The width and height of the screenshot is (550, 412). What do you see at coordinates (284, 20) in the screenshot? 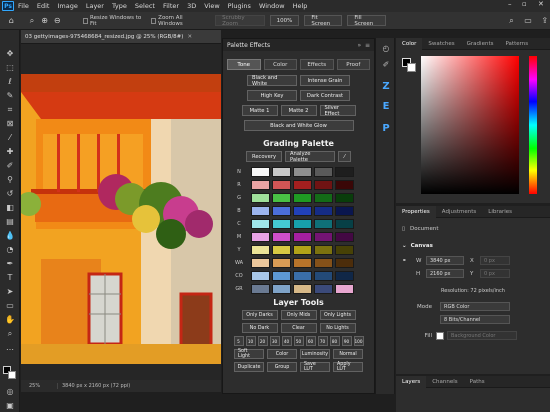
I see `zoom-100-button: 100%` at bounding box center [284, 20].